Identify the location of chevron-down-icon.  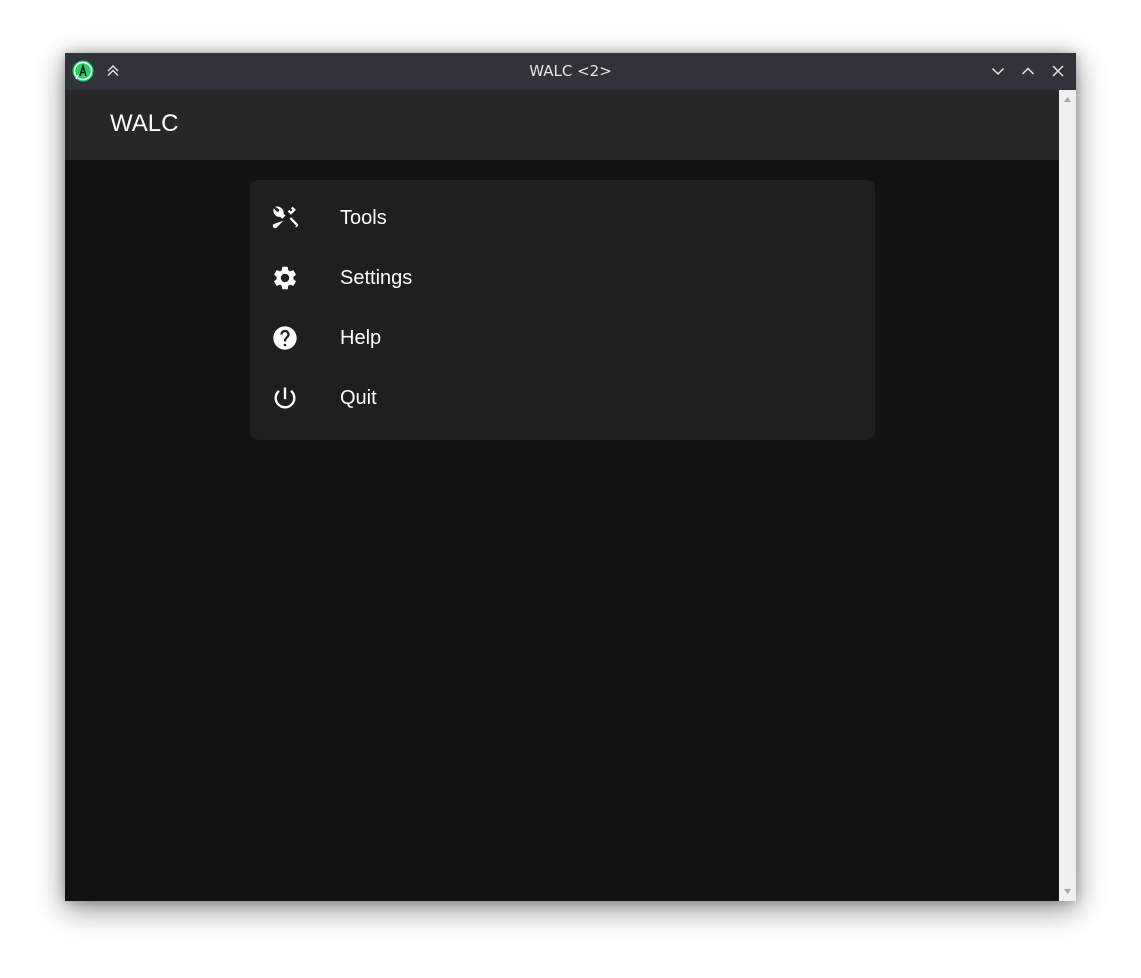
(998, 71).